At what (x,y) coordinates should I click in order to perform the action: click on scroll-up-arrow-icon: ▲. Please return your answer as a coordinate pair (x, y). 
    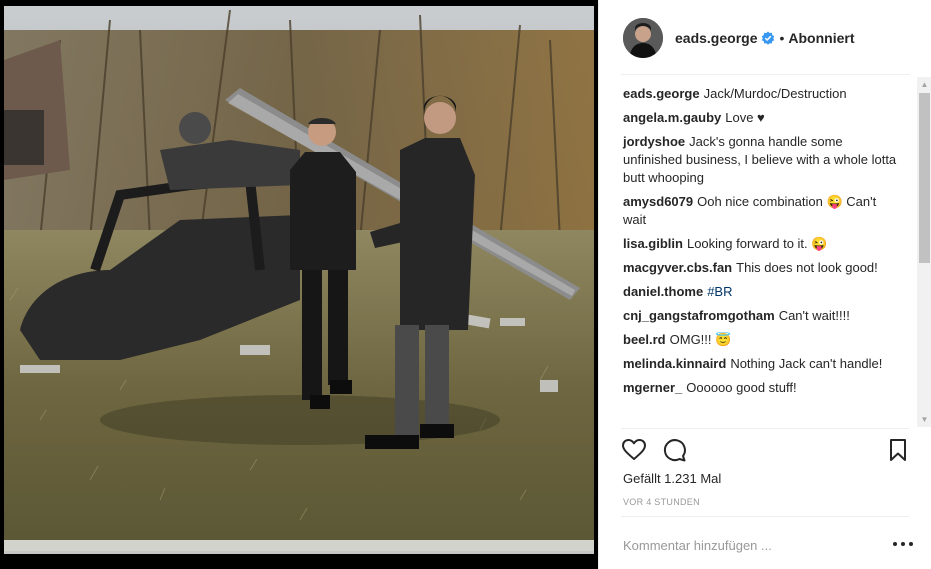
    Looking at the image, I should click on (924, 84).